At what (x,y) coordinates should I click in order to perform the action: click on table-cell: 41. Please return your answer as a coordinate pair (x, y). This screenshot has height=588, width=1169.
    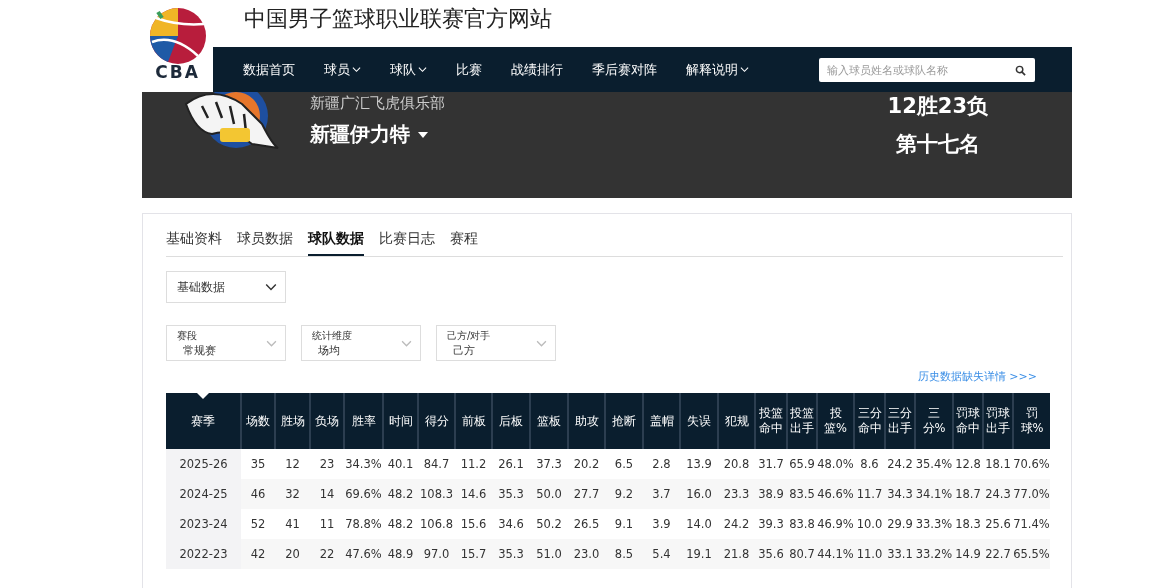
    Looking at the image, I should click on (292, 524).